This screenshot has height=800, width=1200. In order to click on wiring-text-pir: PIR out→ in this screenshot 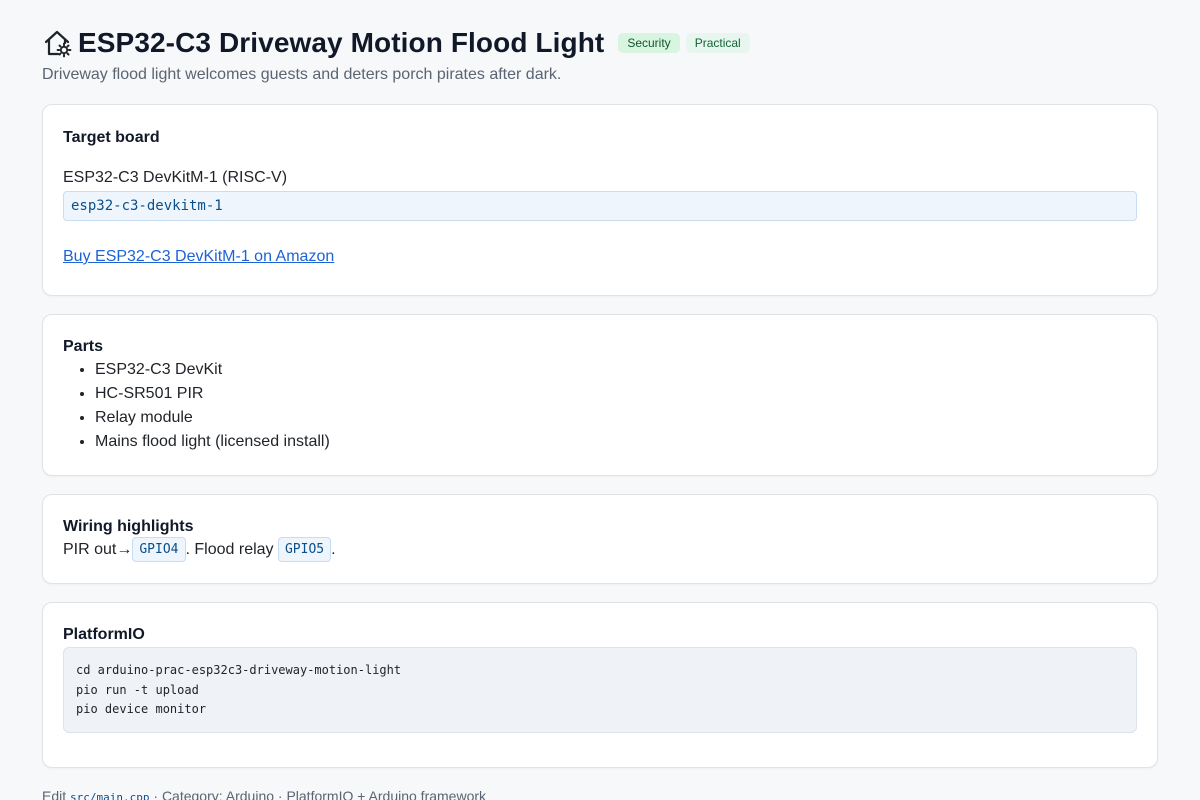, I will do `click(98, 549)`.